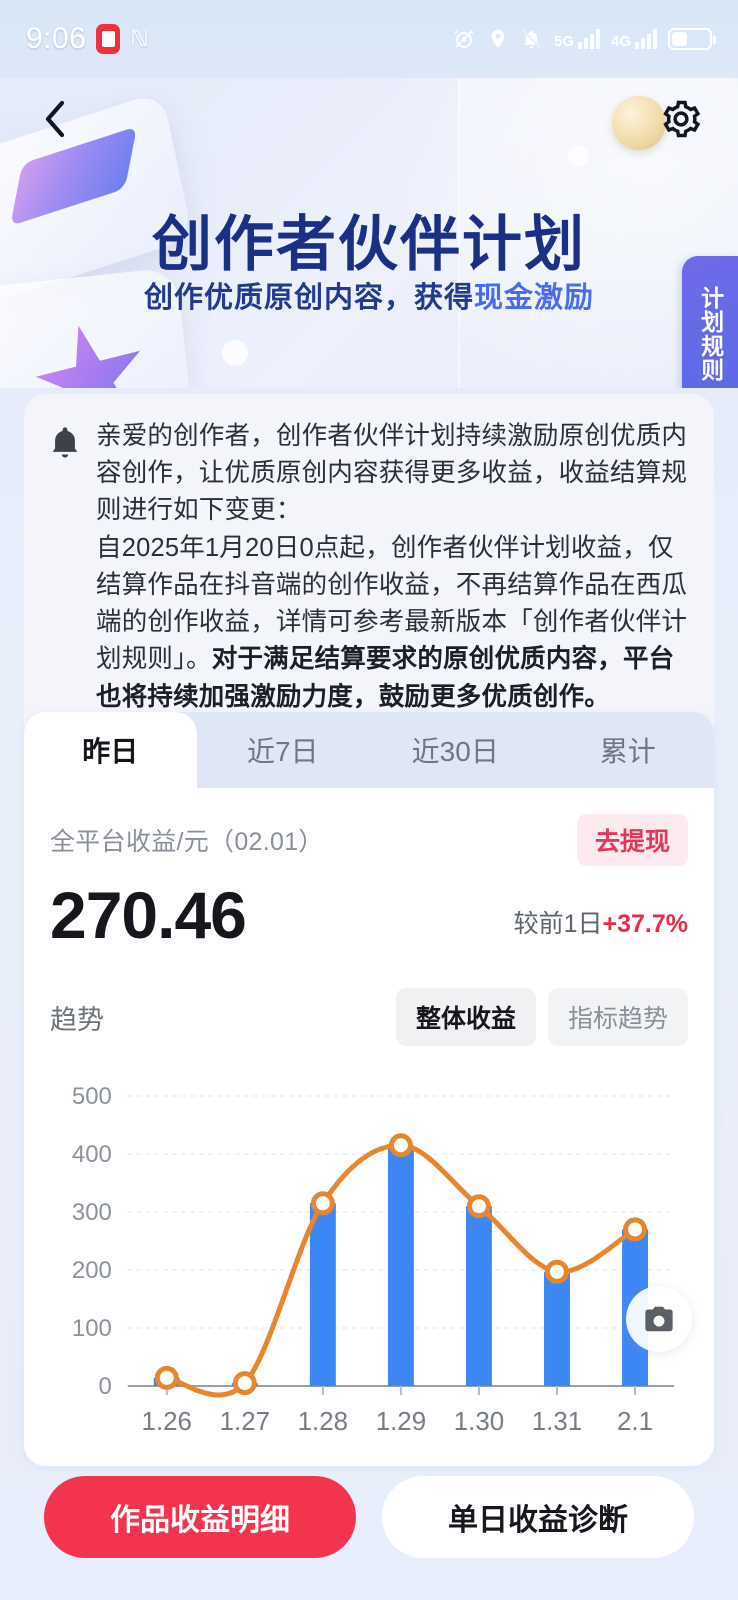 The image size is (738, 1600). What do you see at coordinates (498, 39) in the screenshot?
I see `location-icon` at bounding box center [498, 39].